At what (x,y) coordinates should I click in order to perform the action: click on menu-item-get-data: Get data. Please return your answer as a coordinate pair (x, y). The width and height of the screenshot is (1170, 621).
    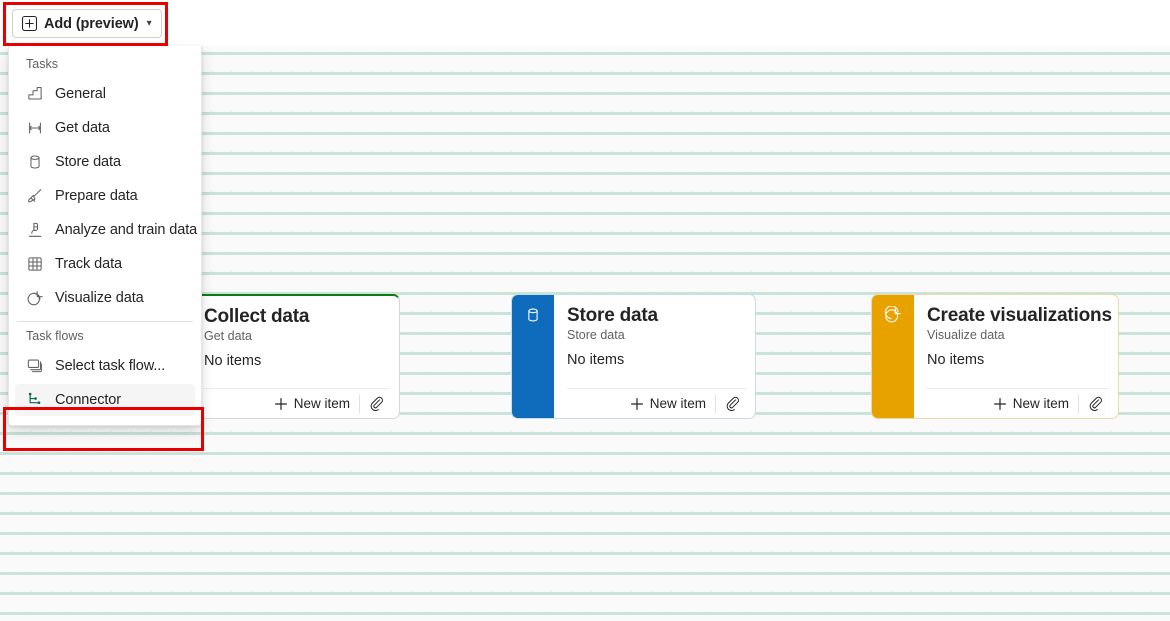
    Looking at the image, I should click on (105, 128).